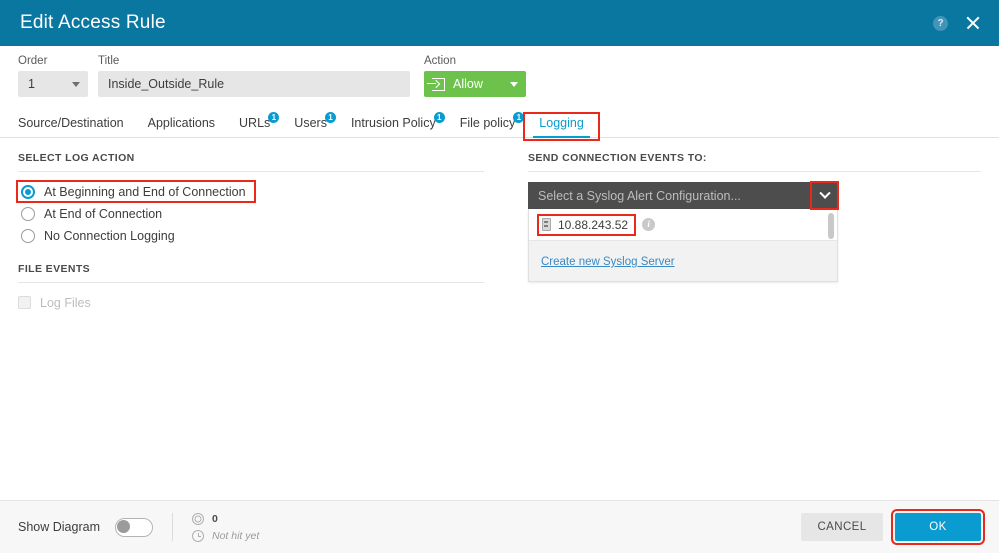  Describe the element at coordinates (251, 273) in the screenshot. I see `file-events-heading: FILE EVENTS` at that location.